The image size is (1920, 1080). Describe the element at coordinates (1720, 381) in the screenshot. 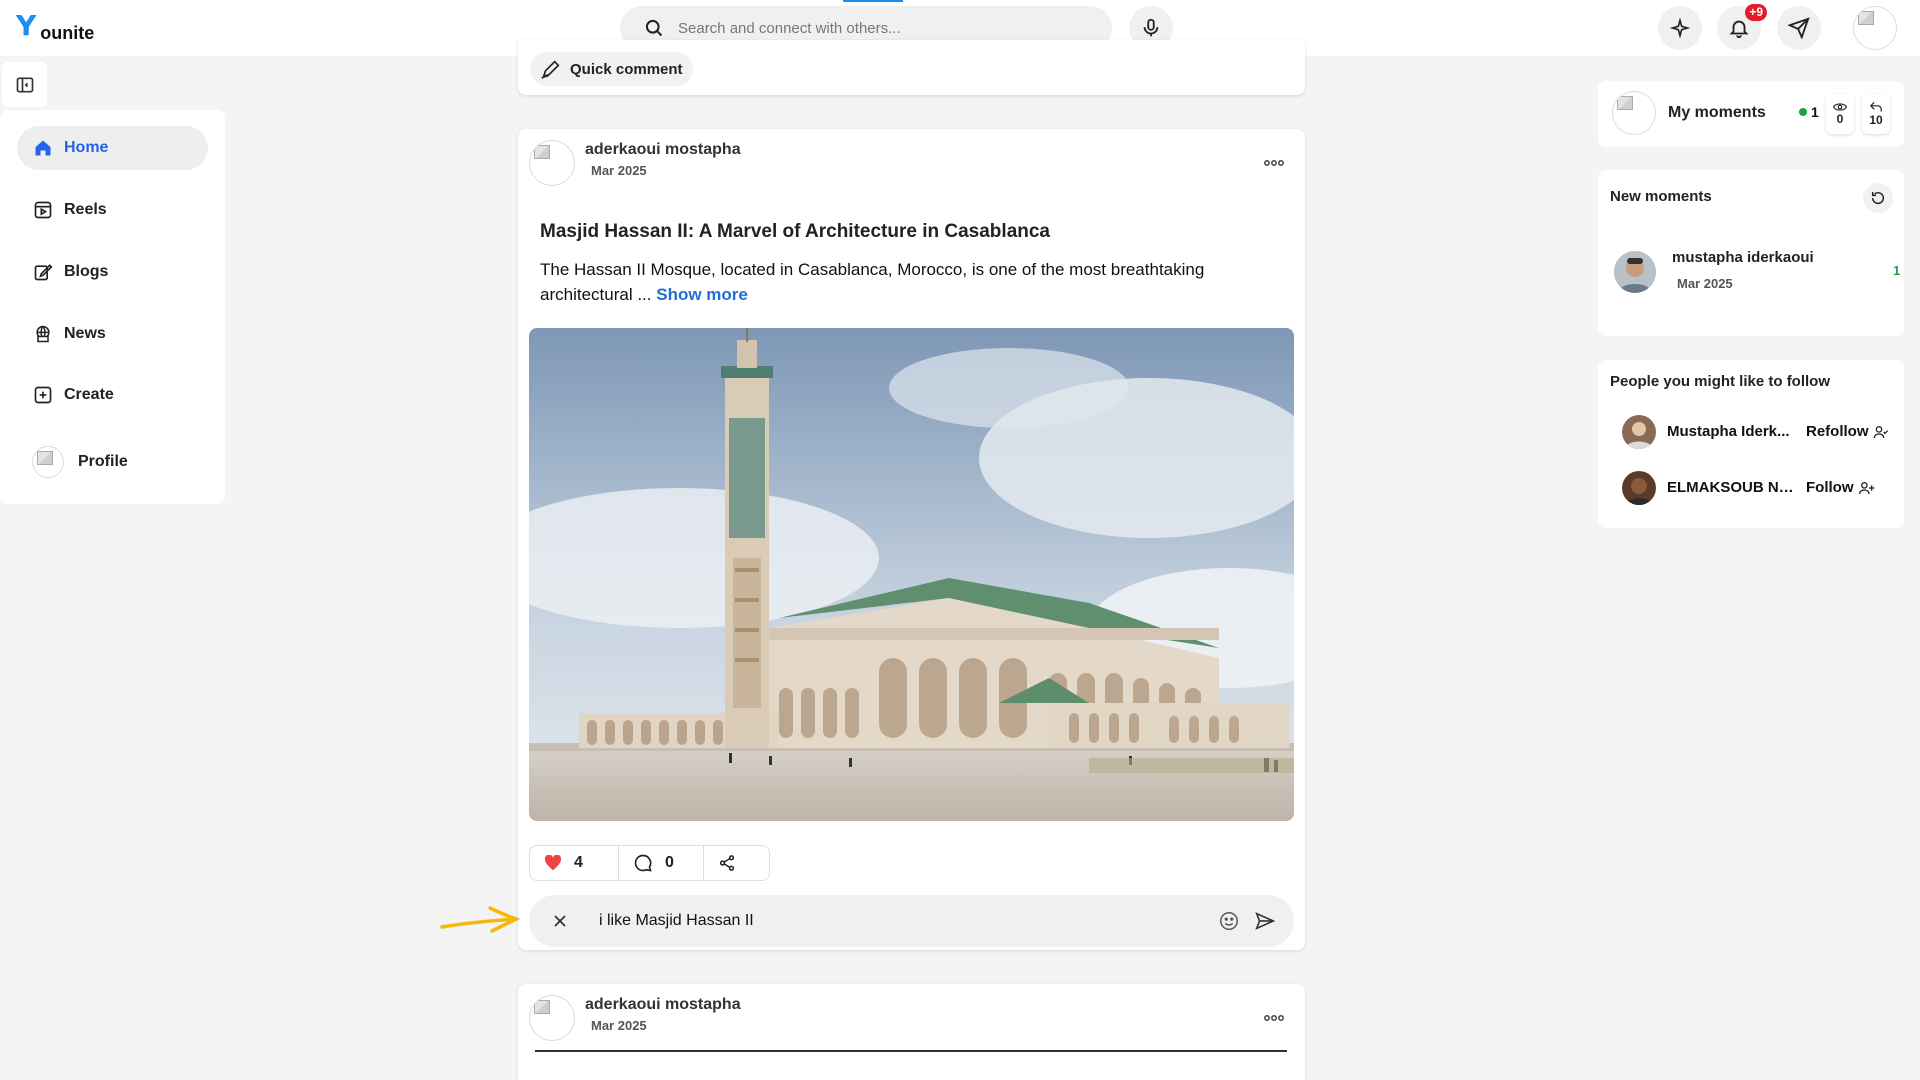

I see `suggestions-title: People you might like to follow` at that location.